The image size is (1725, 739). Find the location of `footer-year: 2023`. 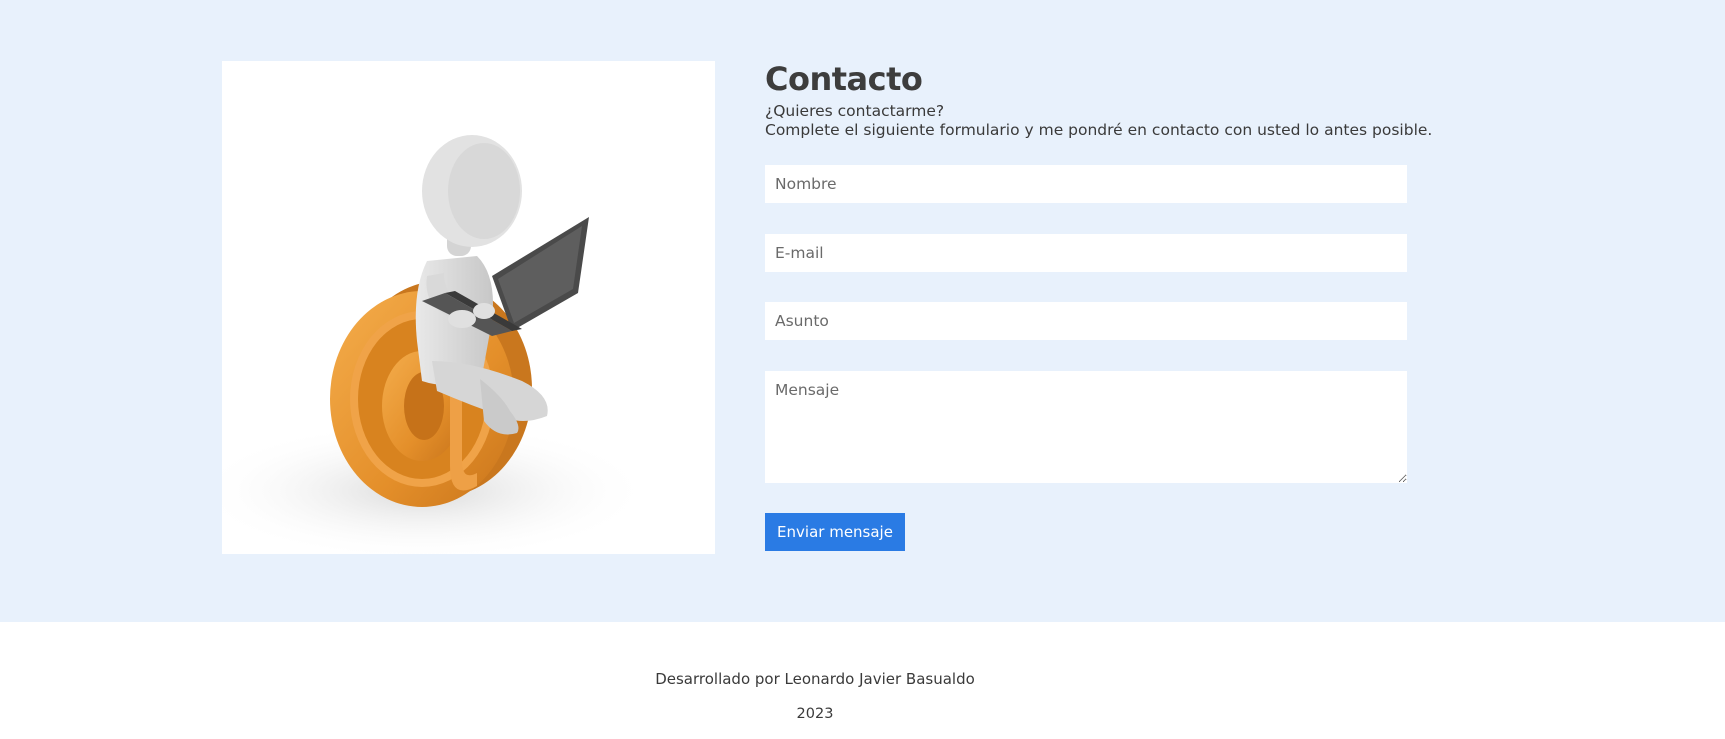

footer-year: 2023 is located at coordinates (815, 714).